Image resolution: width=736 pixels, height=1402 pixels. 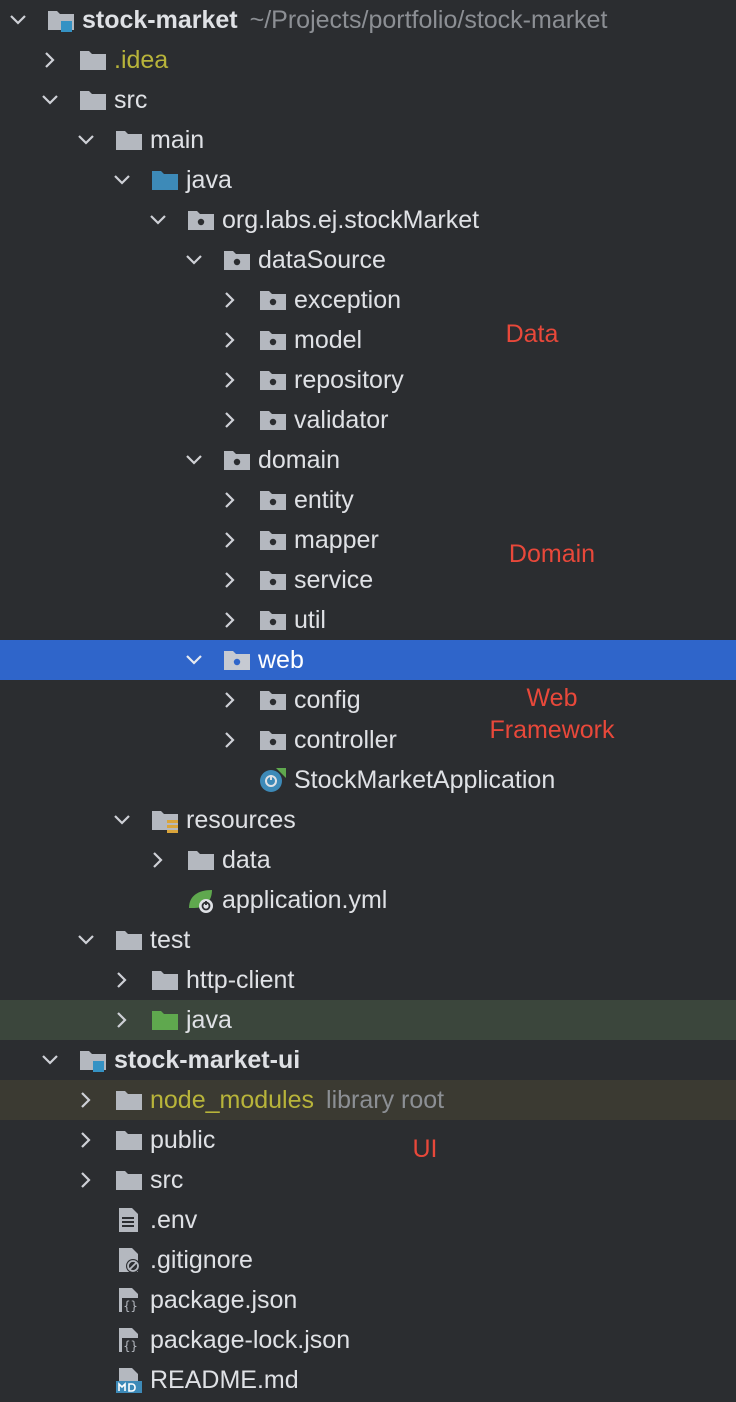 I want to click on tree-row-label: validator, so click(x=341, y=419).